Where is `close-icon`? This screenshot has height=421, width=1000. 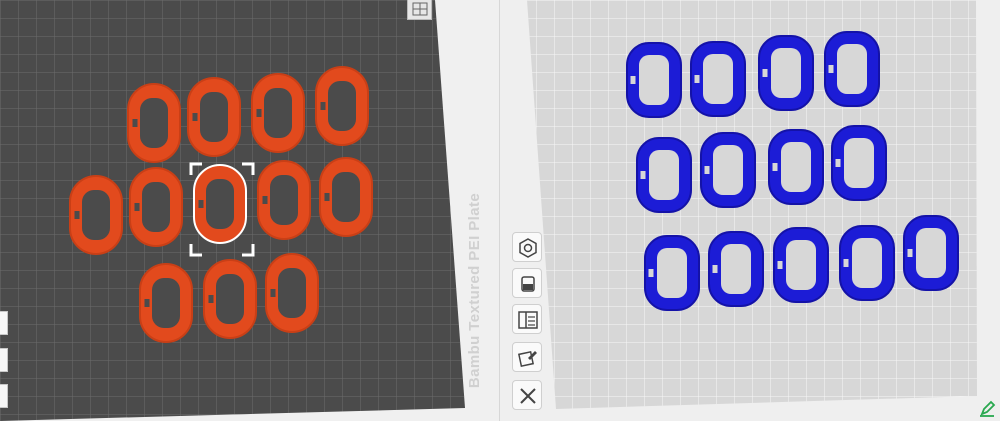
close-icon is located at coordinates (528, 396).